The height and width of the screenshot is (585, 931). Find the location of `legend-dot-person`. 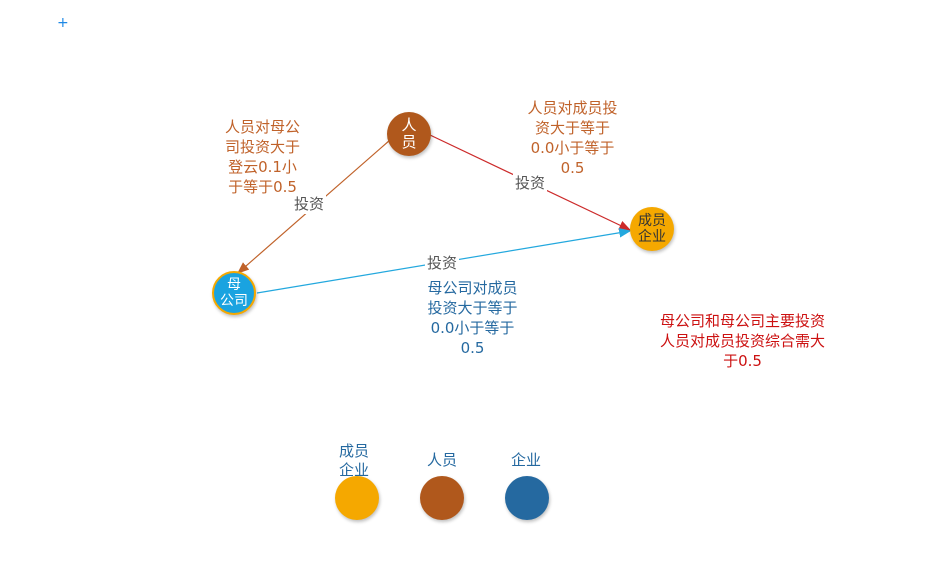

legend-dot-person is located at coordinates (442, 498).